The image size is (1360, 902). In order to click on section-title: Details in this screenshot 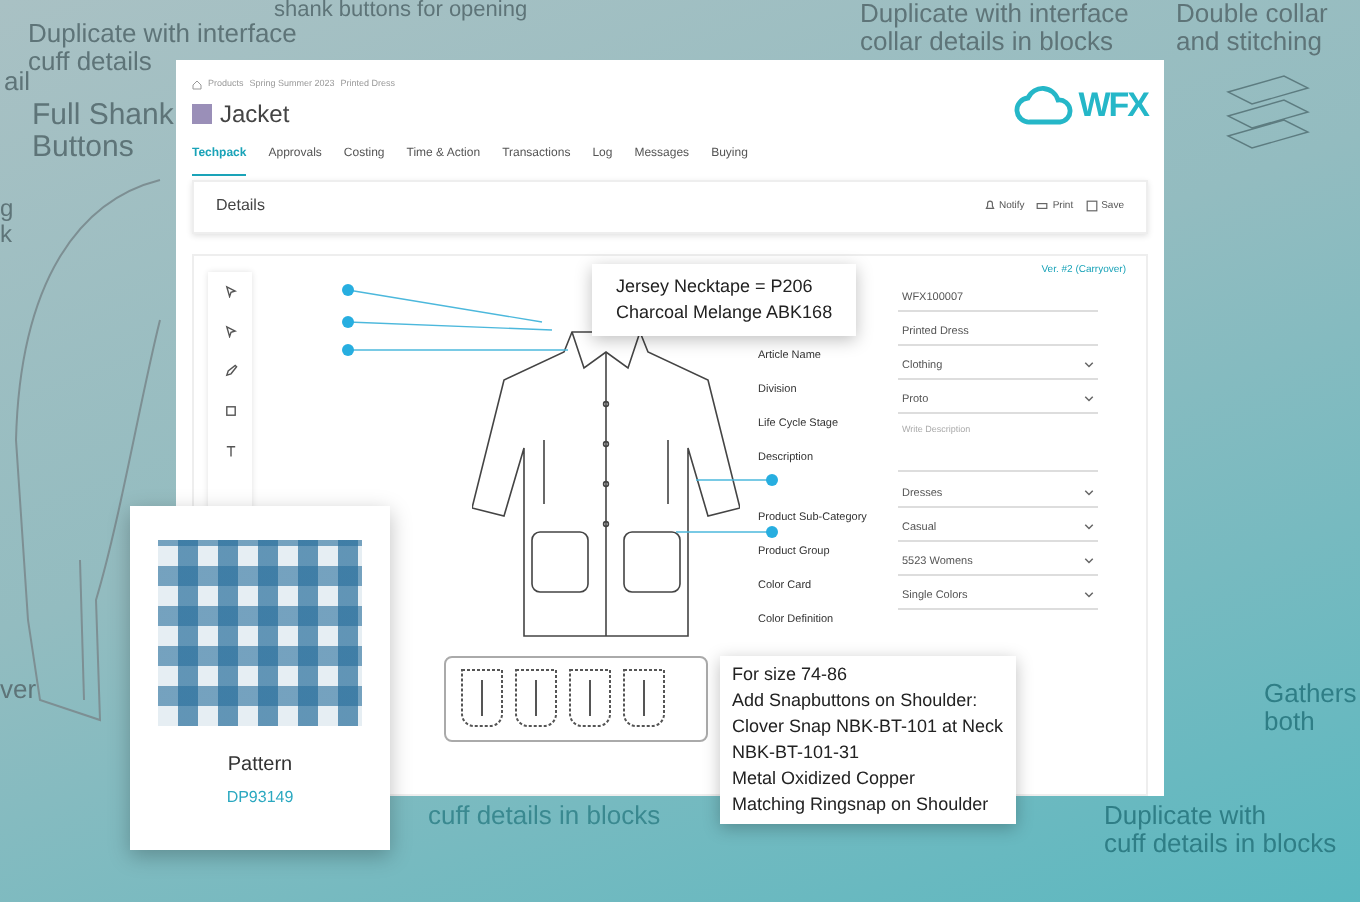, I will do `click(240, 206)`.